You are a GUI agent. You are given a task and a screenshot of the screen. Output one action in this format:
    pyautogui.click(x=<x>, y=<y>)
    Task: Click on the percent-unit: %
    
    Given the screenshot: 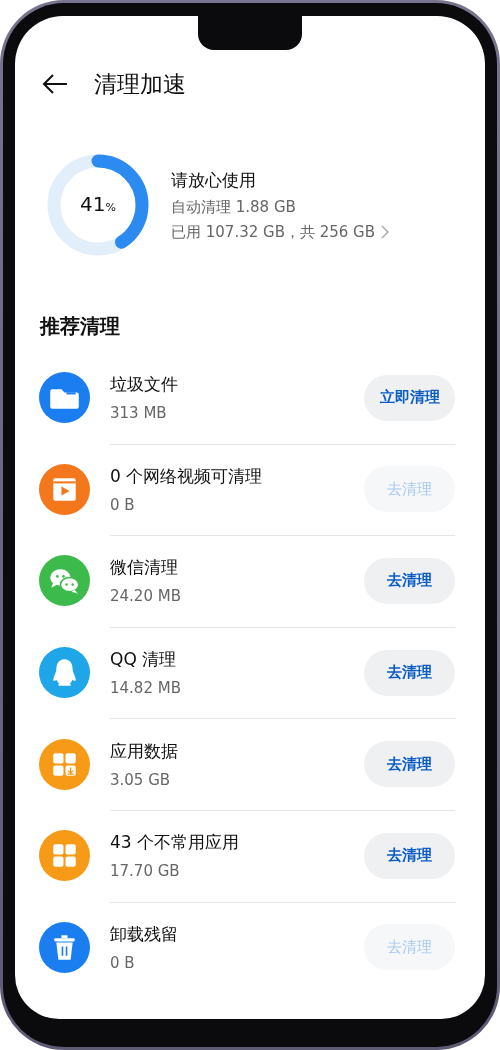 What is the action you would take?
    pyautogui.click(x=110, y=207)
    